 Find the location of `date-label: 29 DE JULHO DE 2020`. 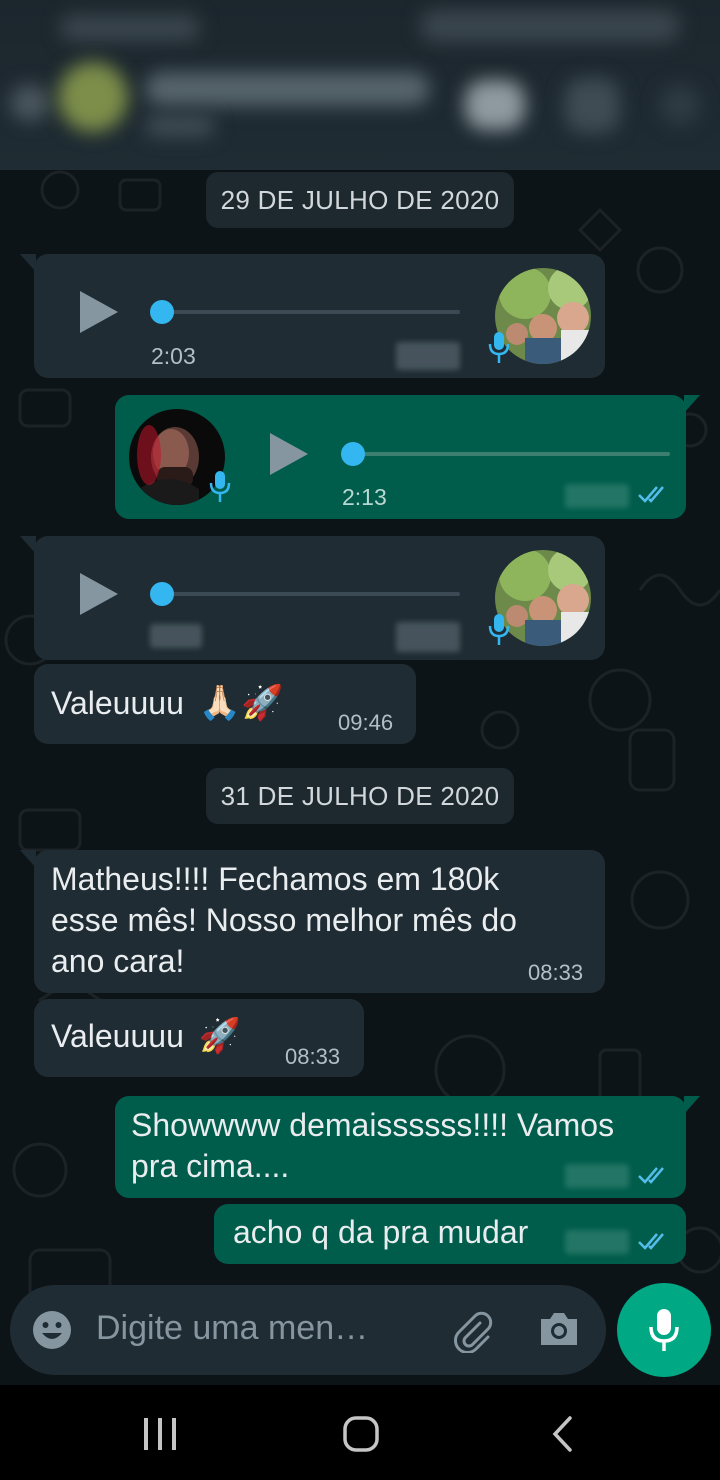

date-label: 29 DE JULHO DE 2020 is located at coordinates (360, 199).